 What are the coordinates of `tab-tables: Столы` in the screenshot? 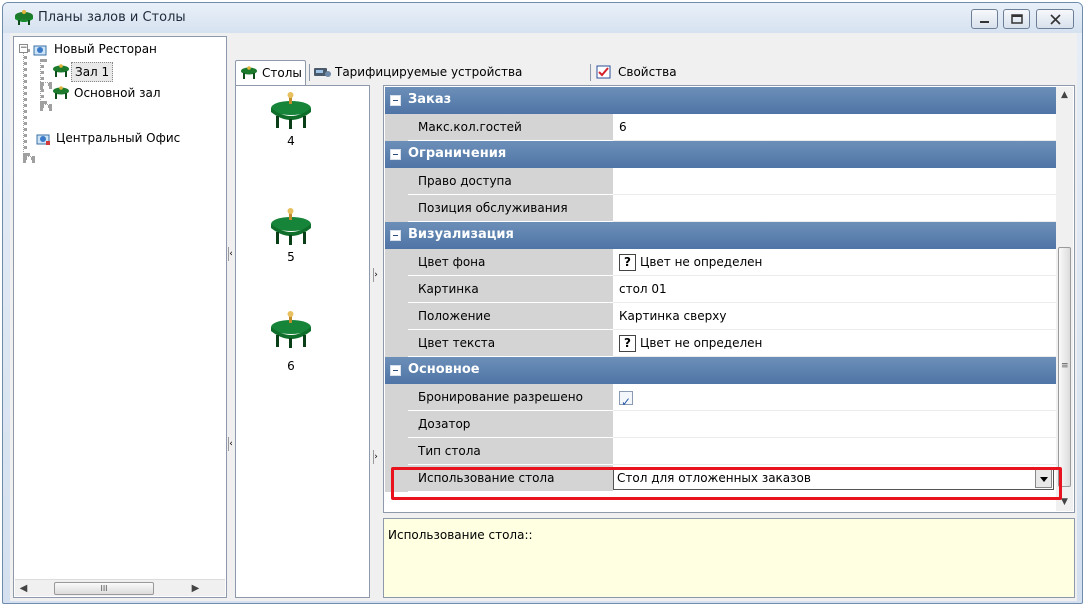 It's located at (270, 72).